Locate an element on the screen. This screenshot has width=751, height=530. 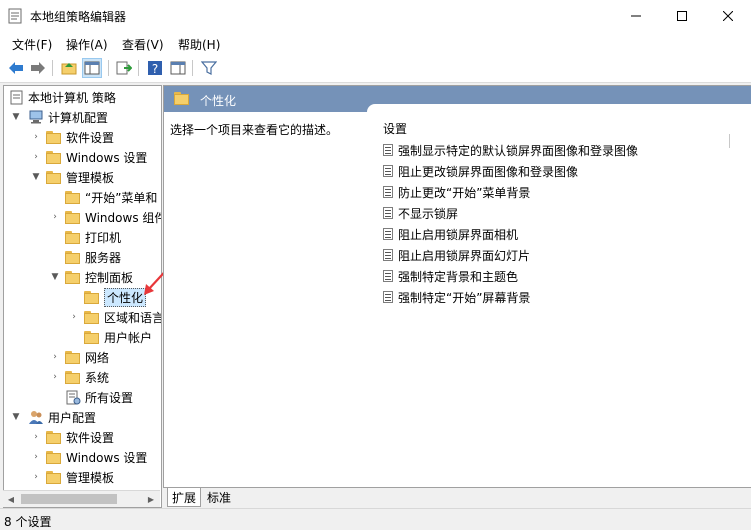
action-pane-button is located at coordinates (178, 68).